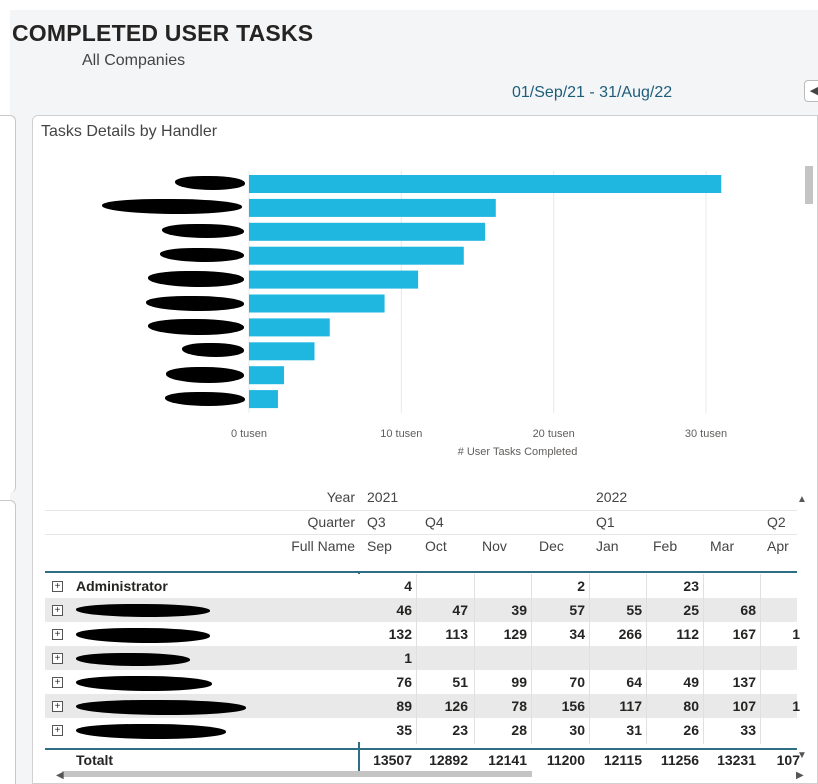  I want to click on table-cell: 55, so click(634, 610).